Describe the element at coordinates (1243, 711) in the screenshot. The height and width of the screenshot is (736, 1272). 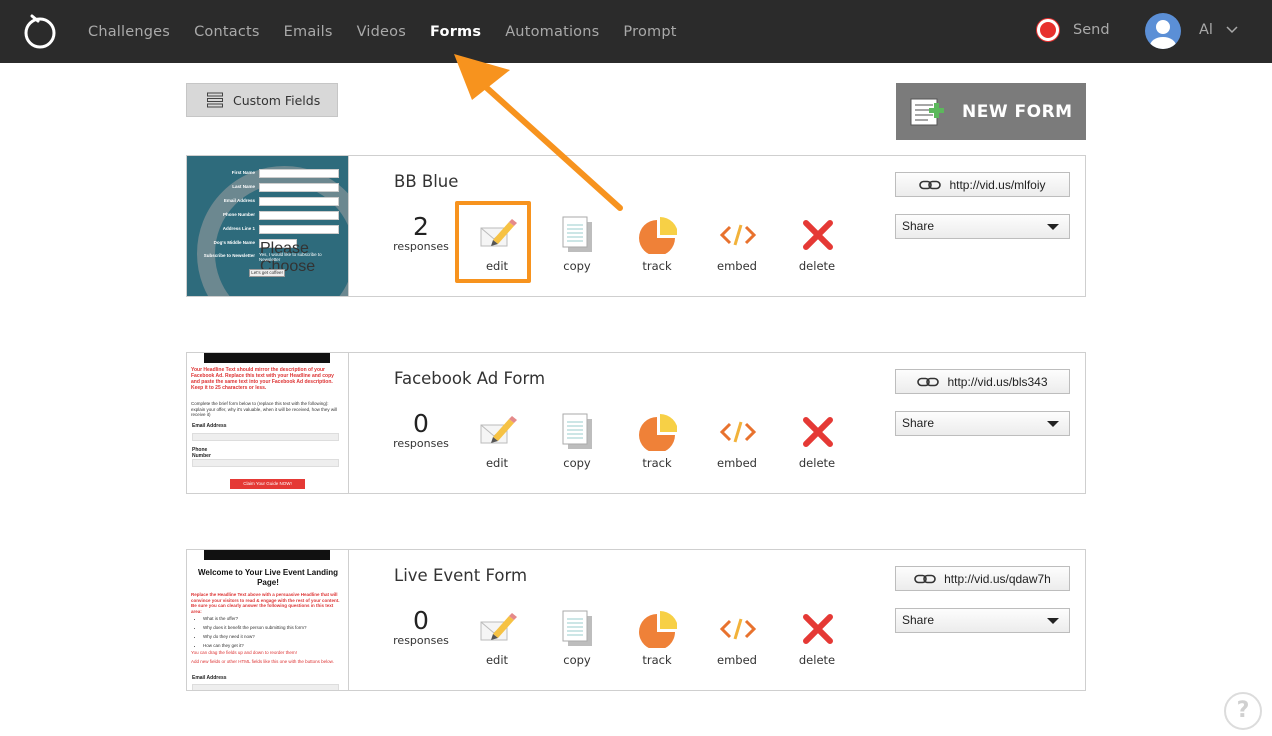
I see `help-button: ?` at that location.